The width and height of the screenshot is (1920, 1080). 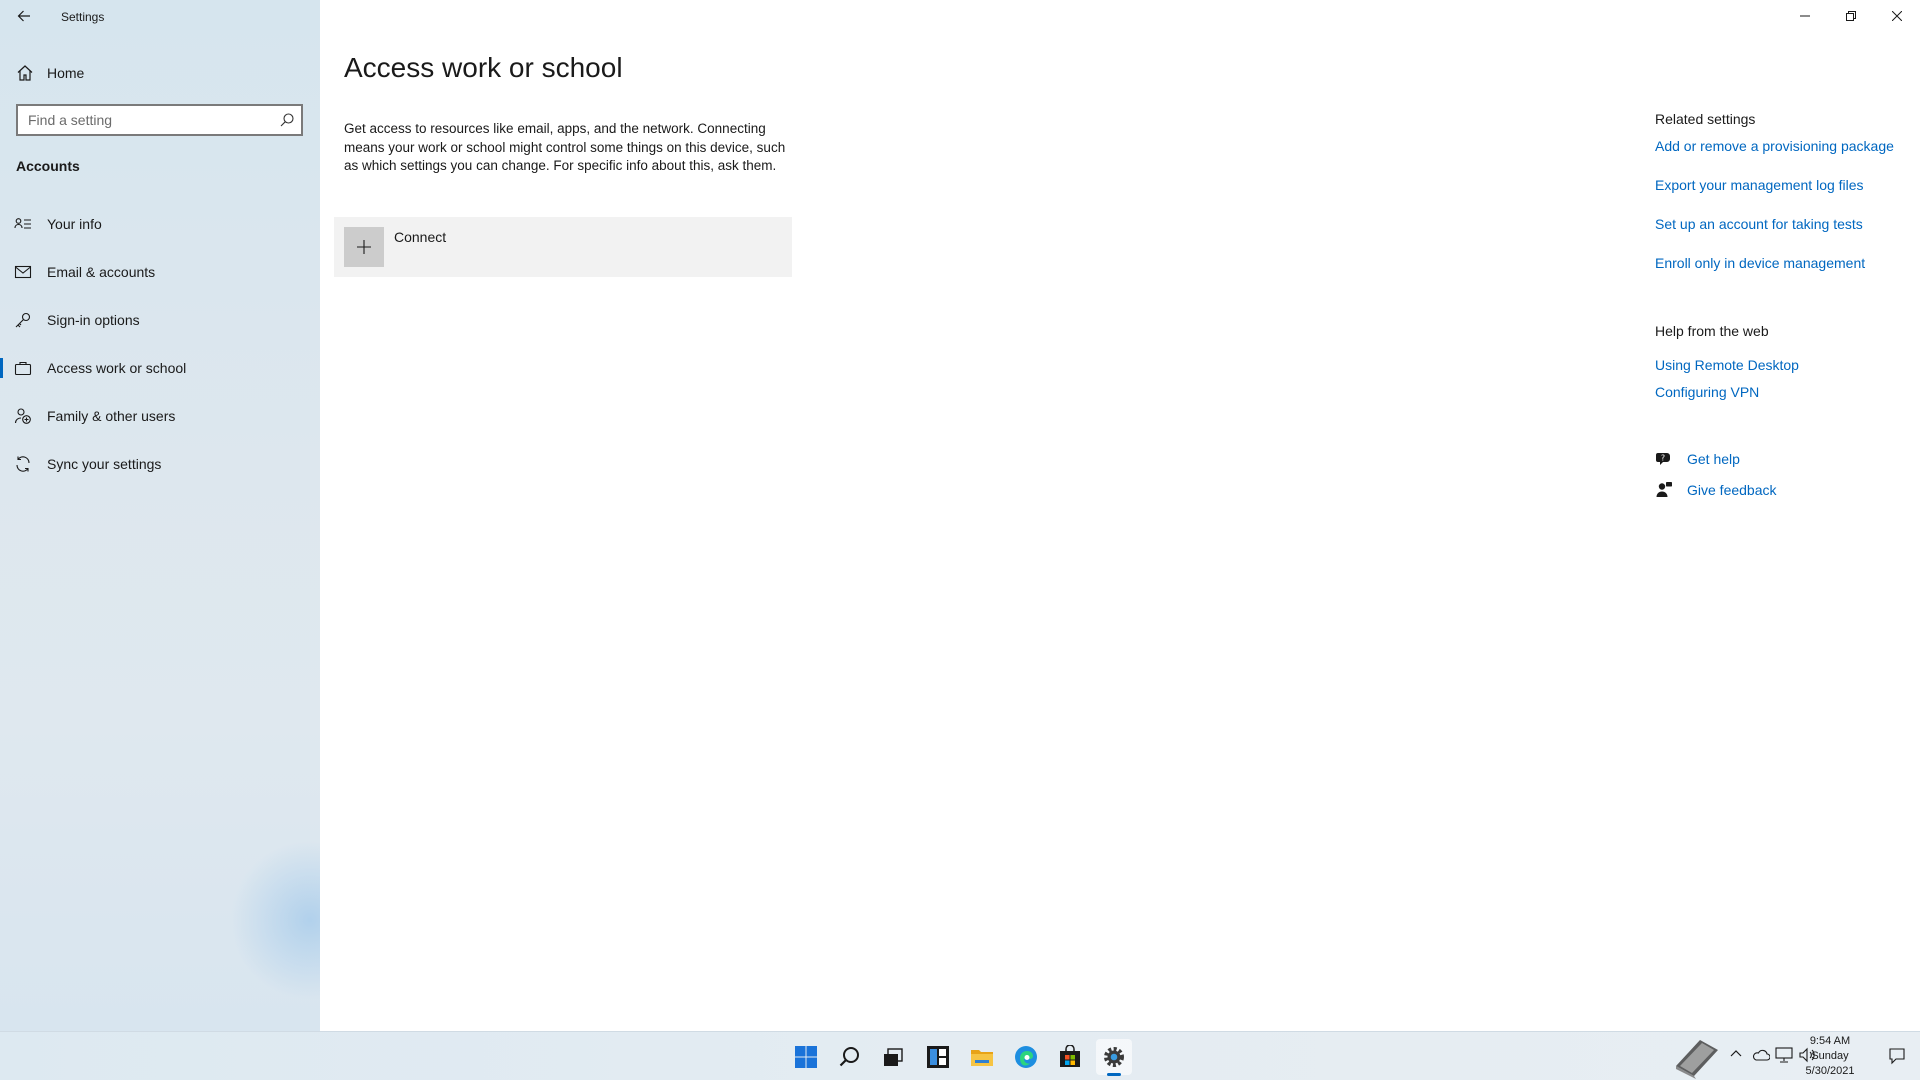 I want to click on plus-icon, so click(x=364, y=247).